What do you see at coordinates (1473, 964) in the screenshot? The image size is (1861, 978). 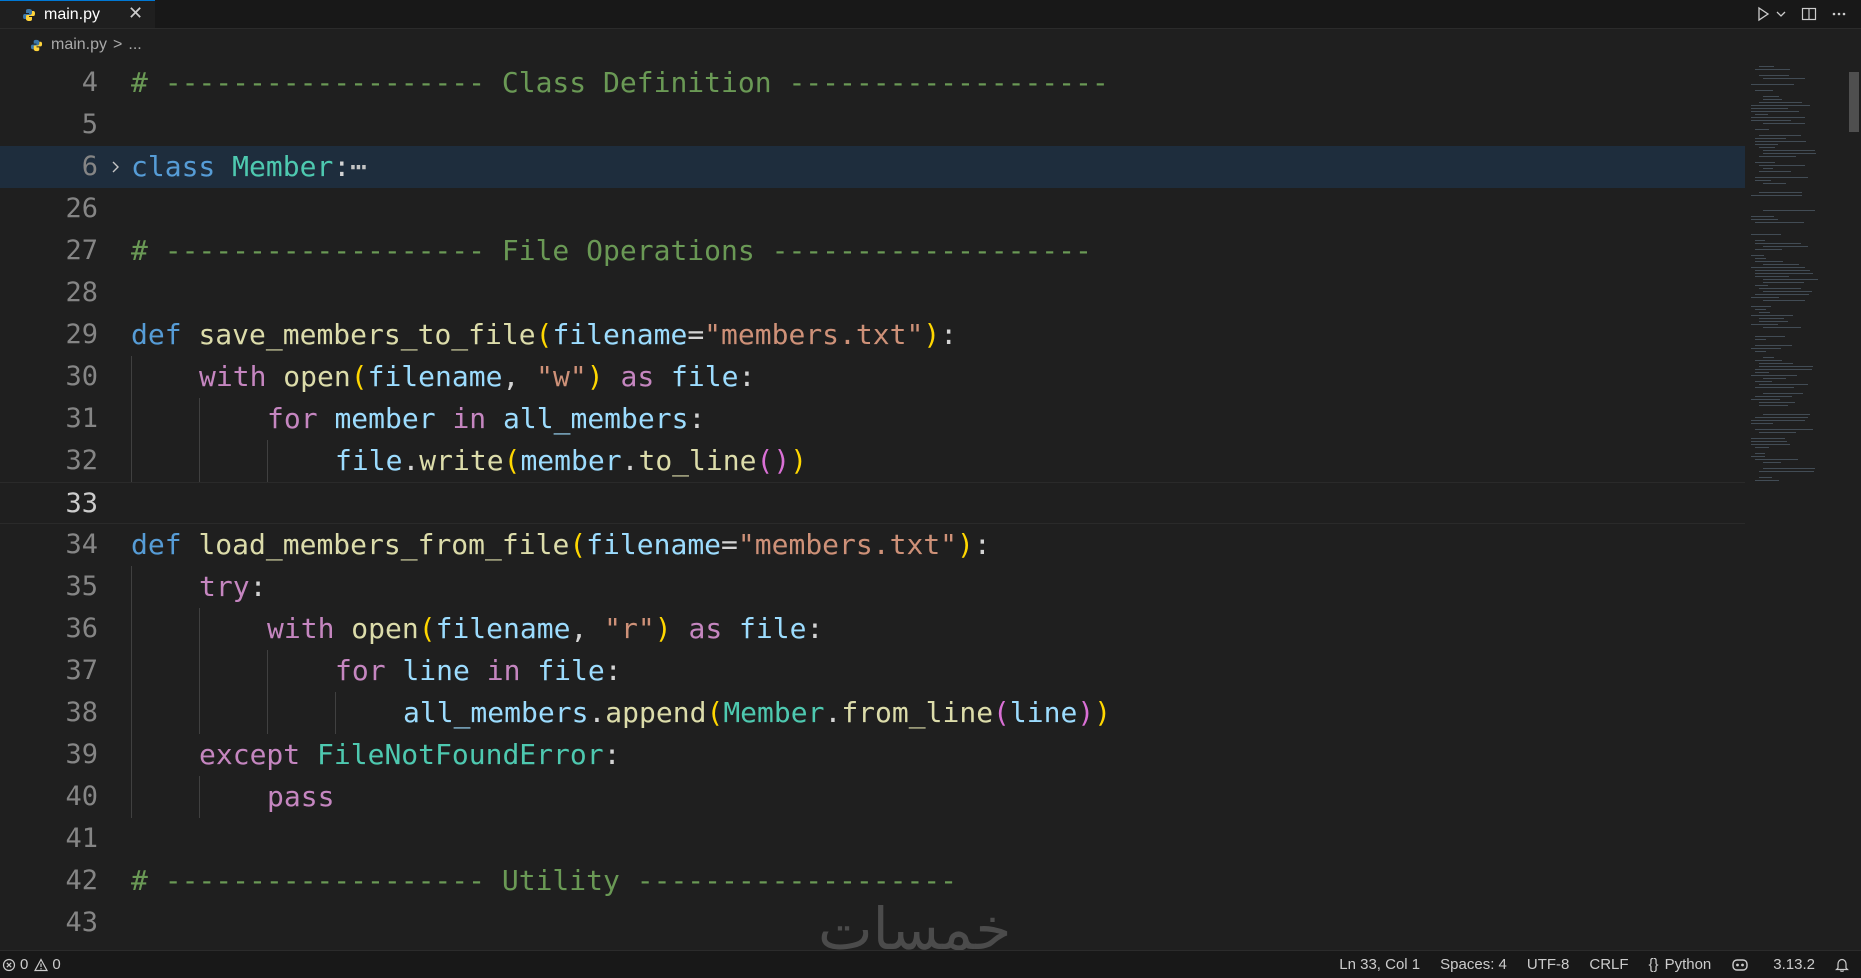 I see `indentation: Spaces: 4` at bounding box center [1473, 964].